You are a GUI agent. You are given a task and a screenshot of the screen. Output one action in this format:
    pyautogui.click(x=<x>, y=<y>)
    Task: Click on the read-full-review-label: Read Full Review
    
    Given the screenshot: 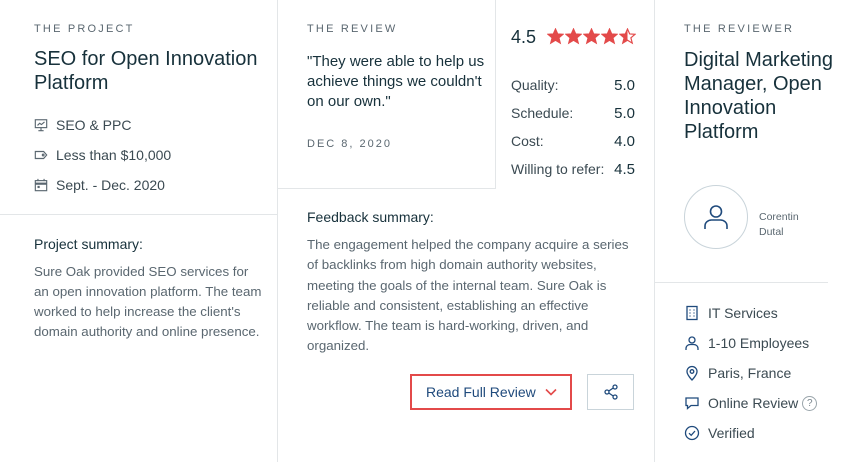 What is the action you would take?
    pyautogui.click(x=481, y=392)
    